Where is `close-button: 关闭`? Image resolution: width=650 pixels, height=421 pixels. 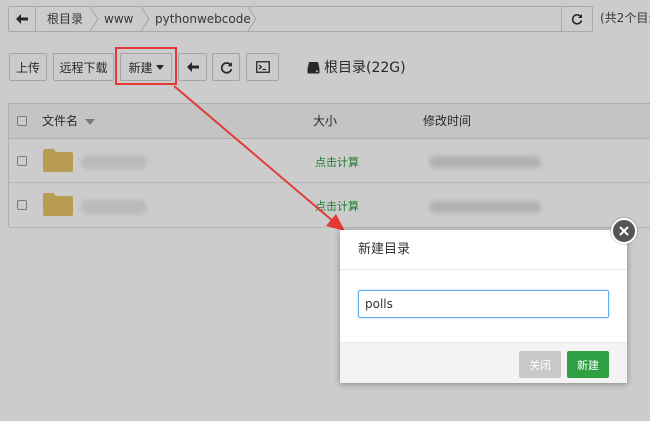
close-button: 关闭 is located at coordinates (540, 364).